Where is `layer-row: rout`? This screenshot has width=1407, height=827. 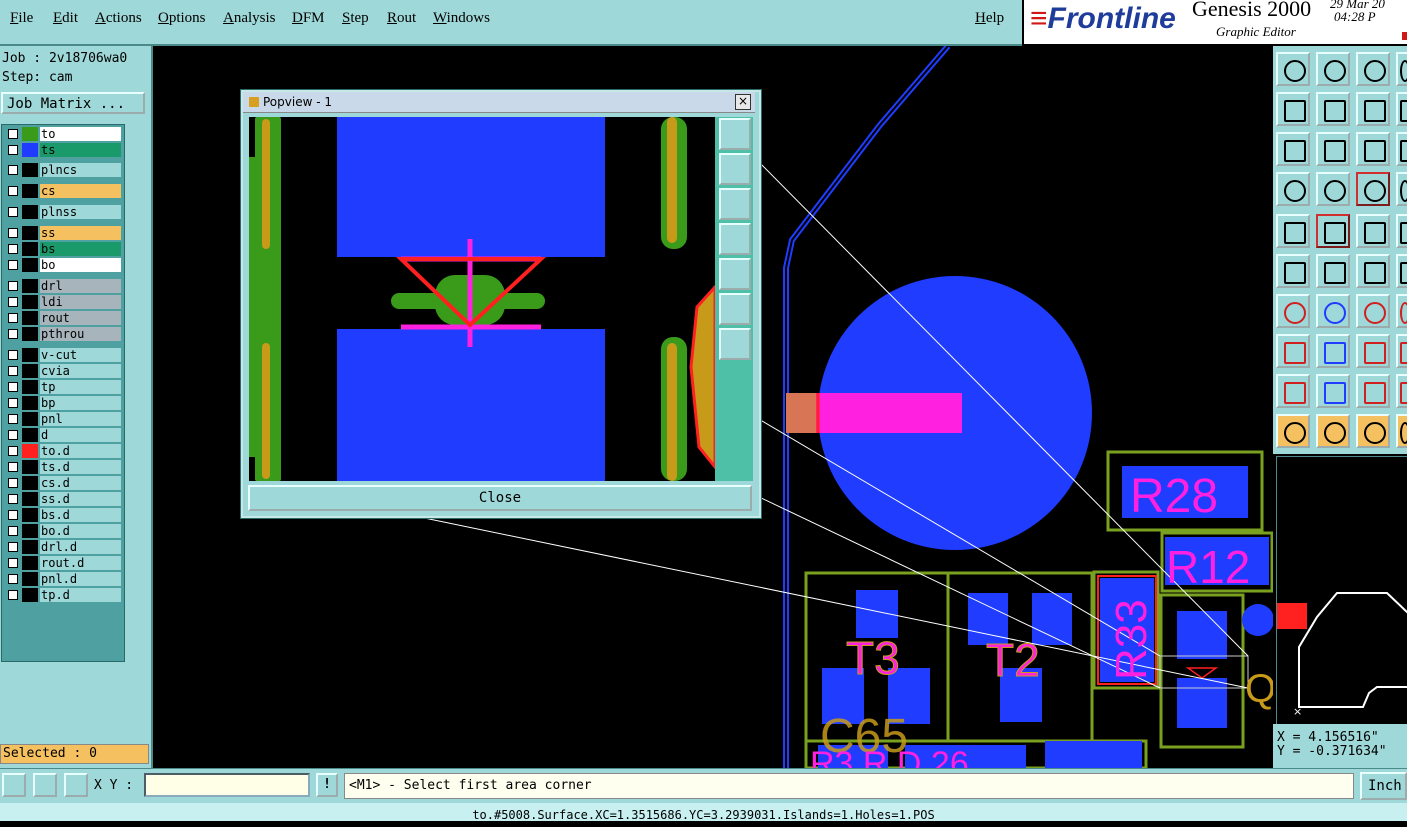
layer-row: rout is located at coordinates (63, 318).